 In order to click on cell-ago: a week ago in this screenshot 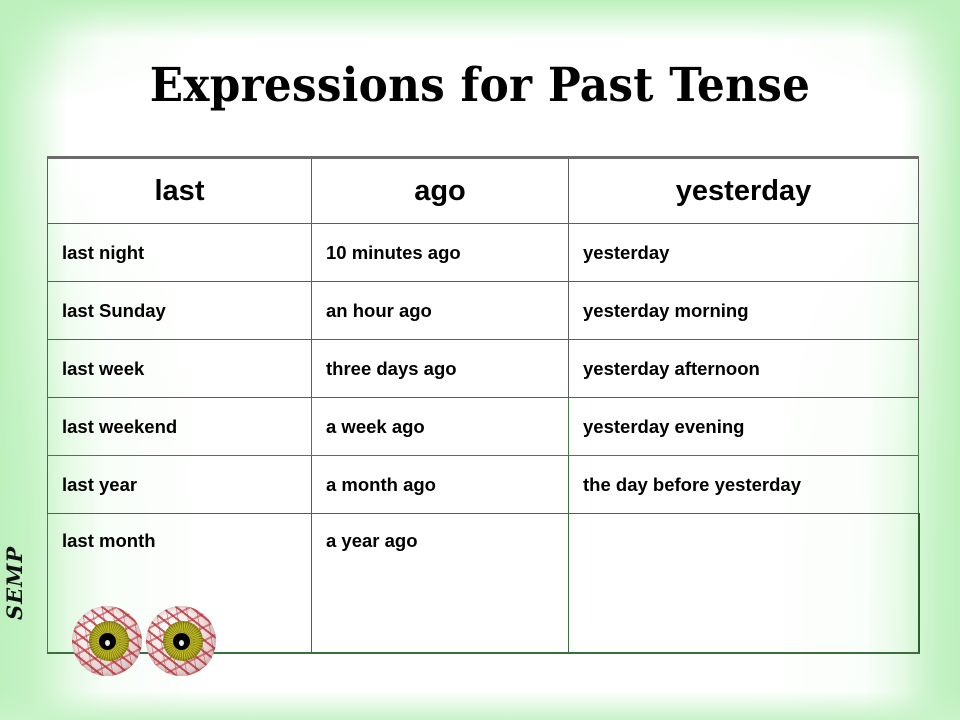, I will do `click(440, 426)`.